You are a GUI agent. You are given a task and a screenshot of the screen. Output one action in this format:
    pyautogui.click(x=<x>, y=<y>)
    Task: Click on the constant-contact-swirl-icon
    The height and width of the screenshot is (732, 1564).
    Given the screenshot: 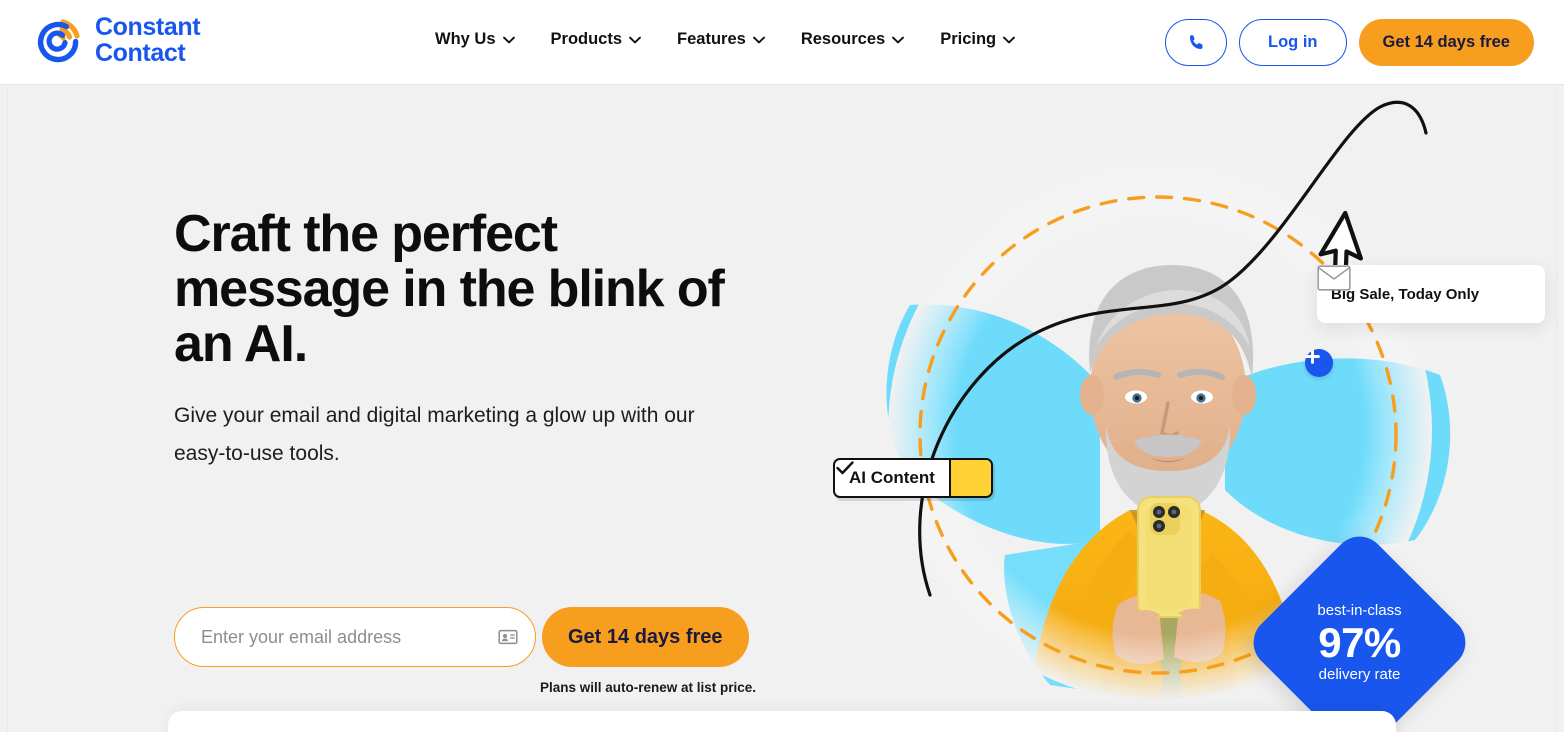 What is the action you would take?
    pyautogui.click(x=58, y=41)
    